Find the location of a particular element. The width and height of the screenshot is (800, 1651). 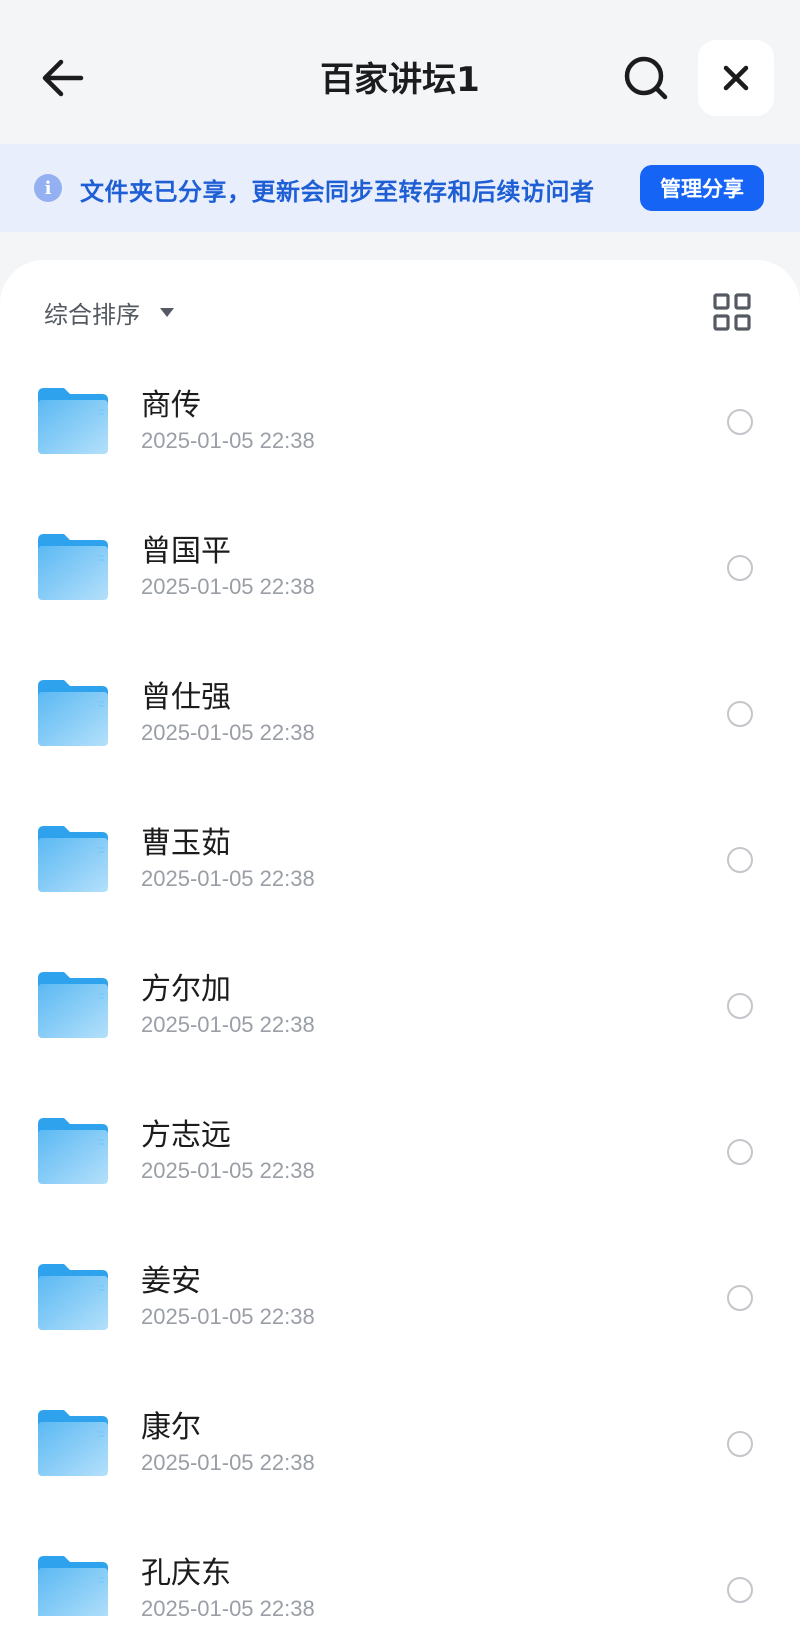

file-name: 曾国平 is located at coordinates (186, 551).